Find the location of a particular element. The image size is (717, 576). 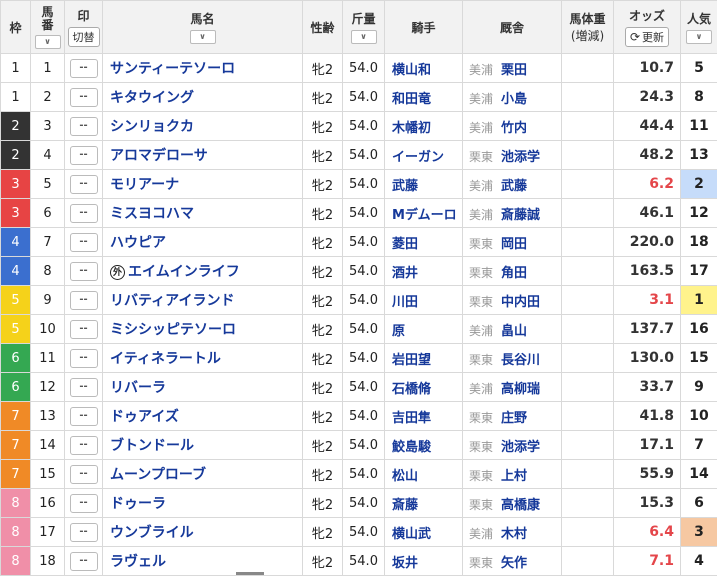

odds-value: 7.1 is located at coordinates (647, 561).